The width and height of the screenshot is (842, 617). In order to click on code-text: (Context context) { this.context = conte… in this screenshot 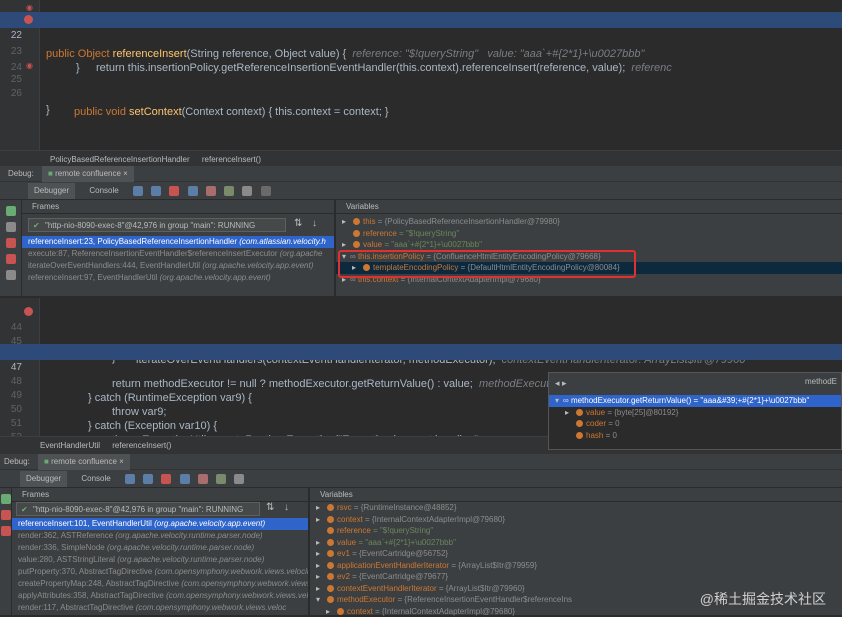, I will do `click(285, 112)`.